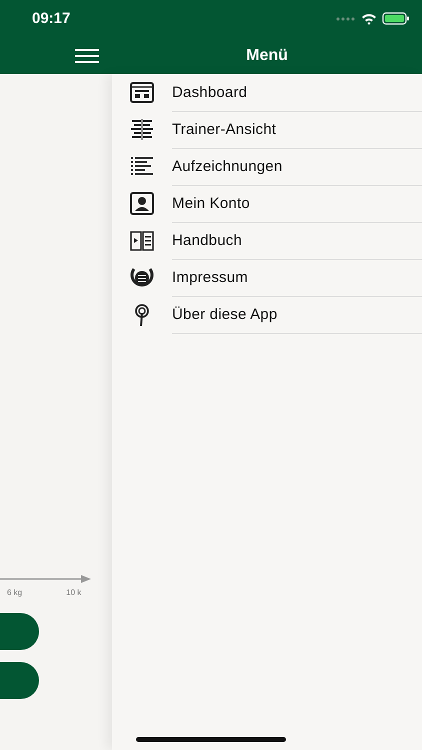 The width and height of the screenshot is (422, 750). Describe the element at coordinates (267, 203) in the screenshot. I see `menu-item: Mein Konto` at that location.